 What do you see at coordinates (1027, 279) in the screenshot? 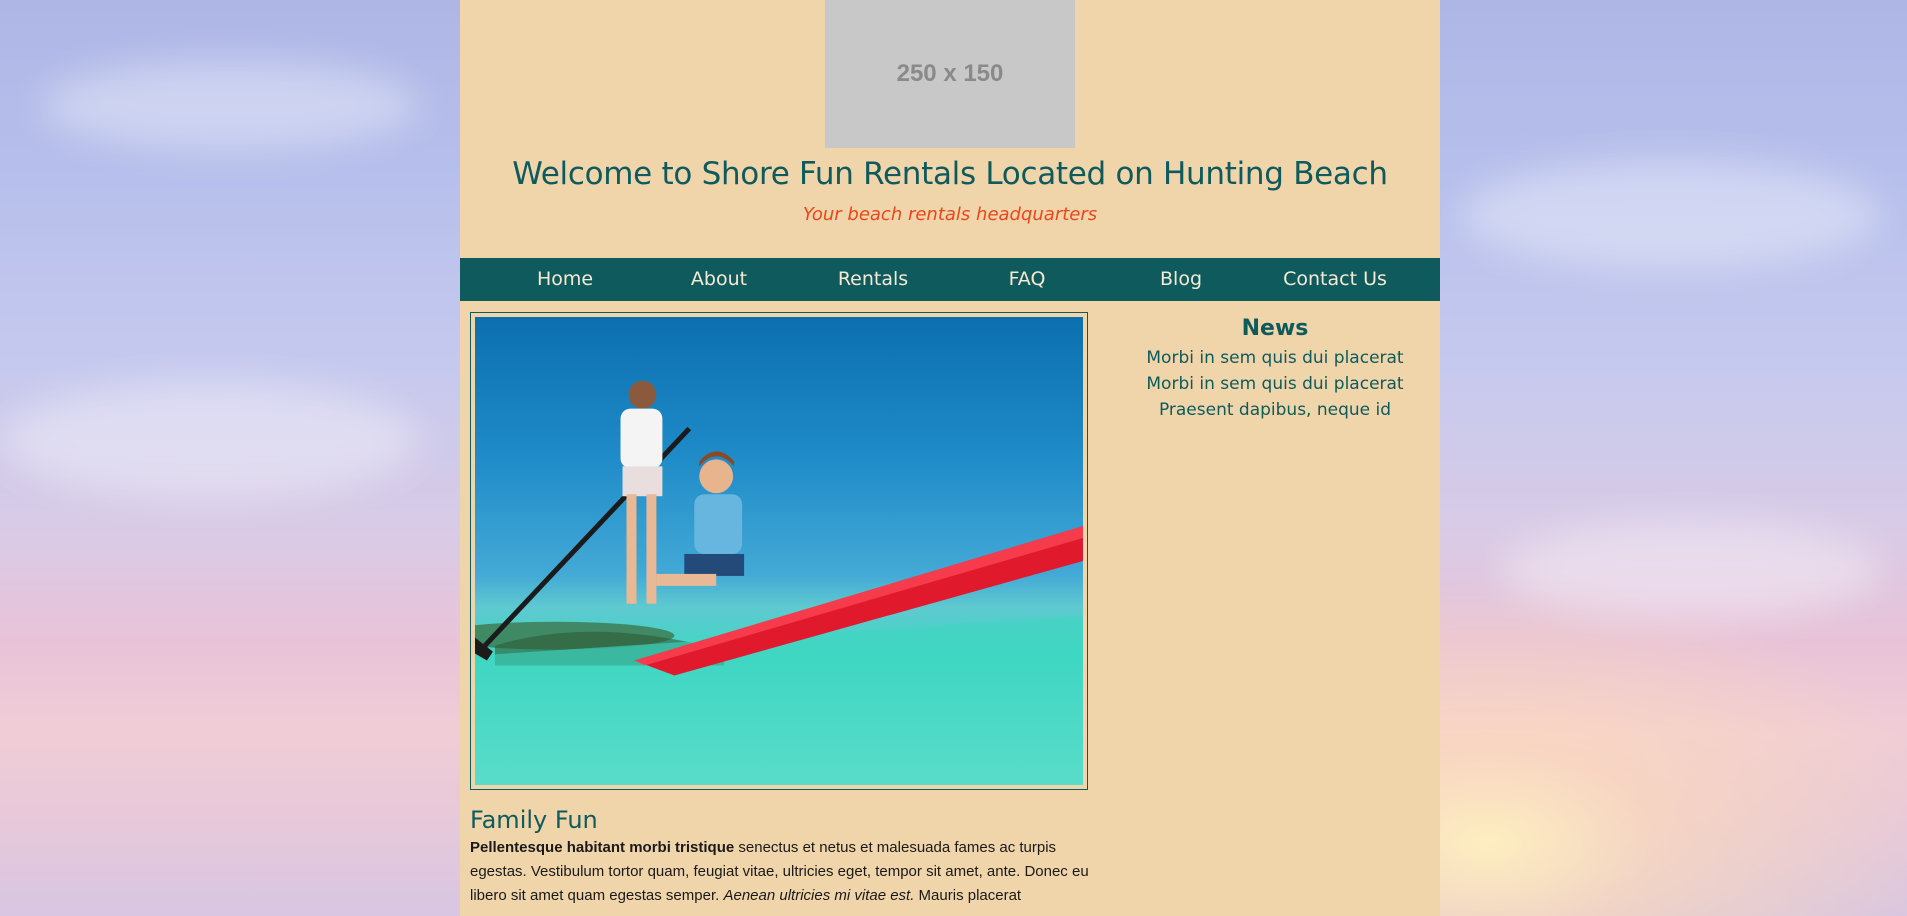
I see `nav-item-faq: FAQ` at bounding box center [1027, 279].